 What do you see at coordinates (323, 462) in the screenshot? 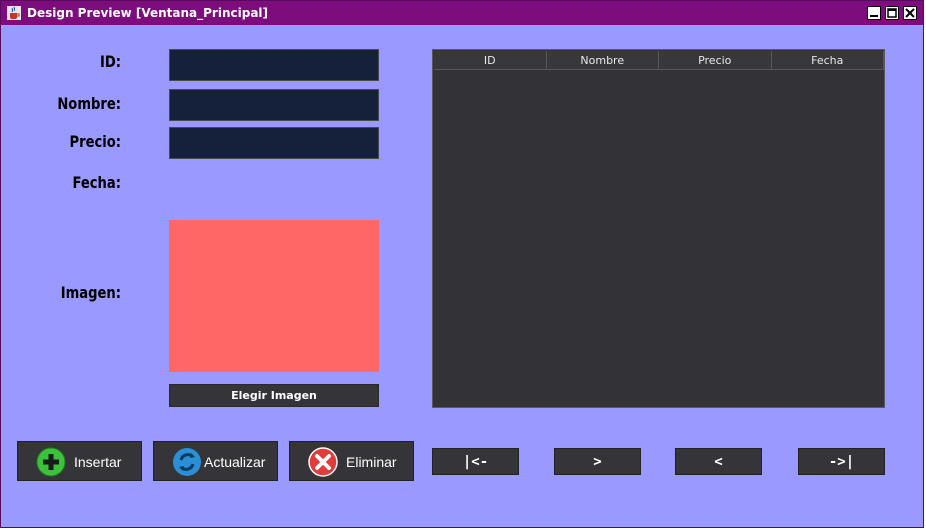
I see `delete-icon` at bounding box center [323, 462].